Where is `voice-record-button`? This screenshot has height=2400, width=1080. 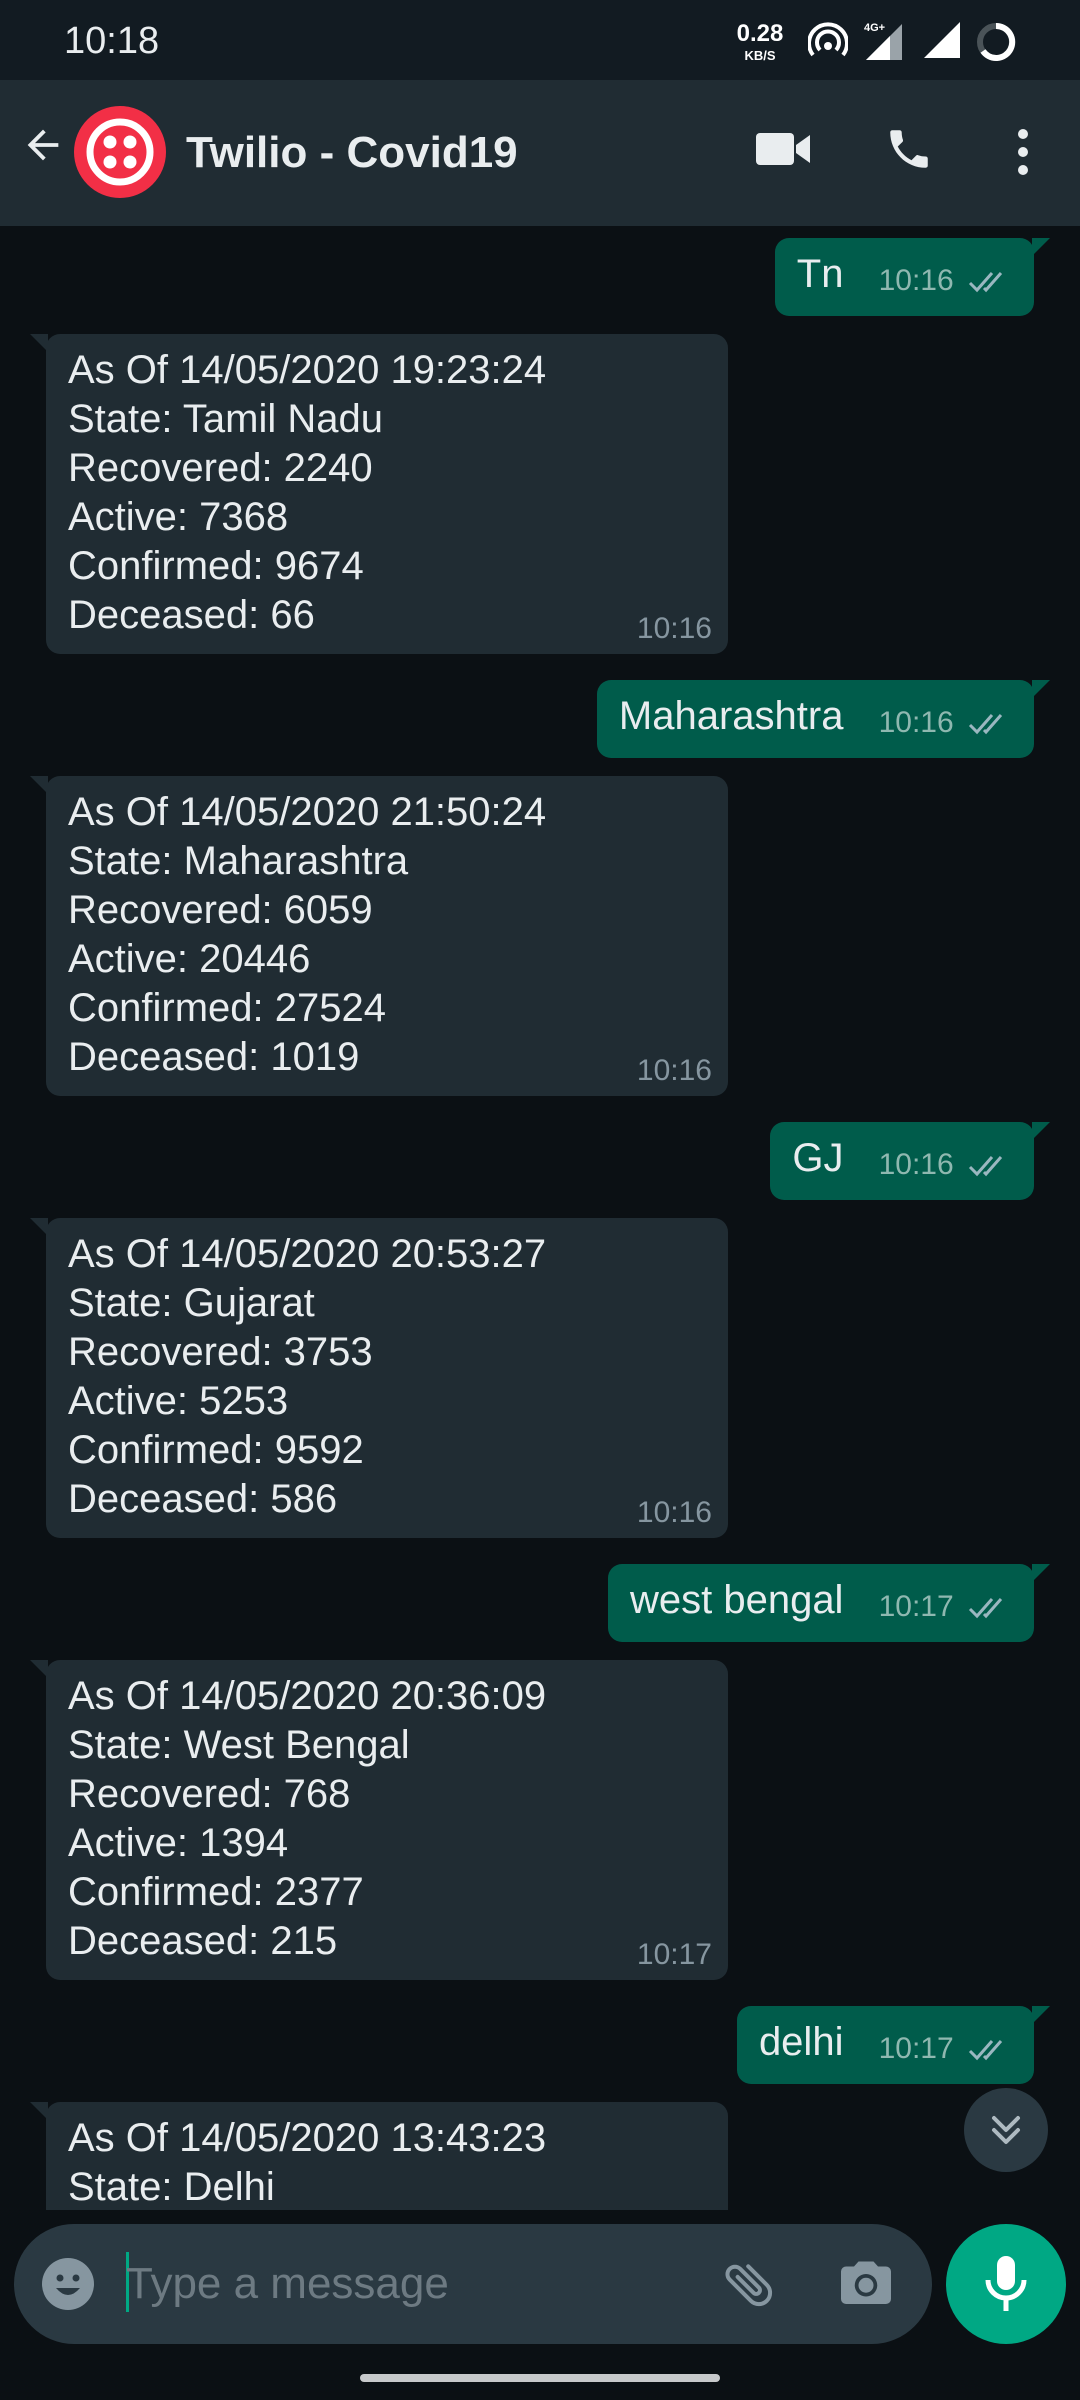
voice-record-button is located at coordinates (1006, 2284).